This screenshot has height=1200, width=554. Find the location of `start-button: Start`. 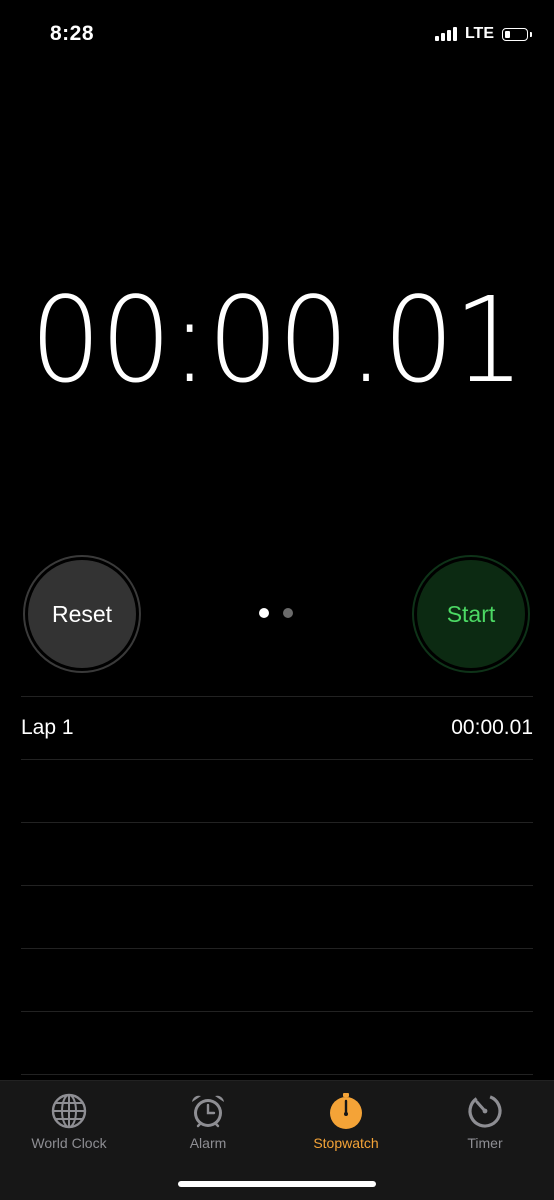

start-button: Start is located at coordinates (471, 614).